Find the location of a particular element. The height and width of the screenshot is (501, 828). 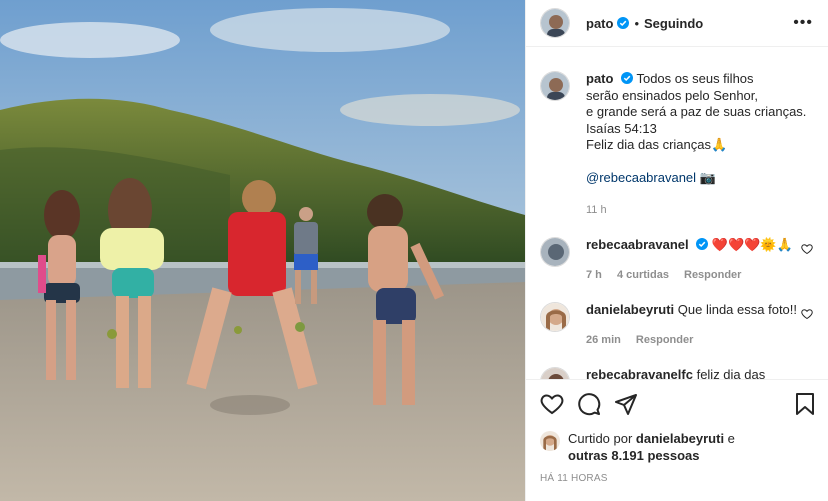

verified-icon is located at coordinates (623, 23).